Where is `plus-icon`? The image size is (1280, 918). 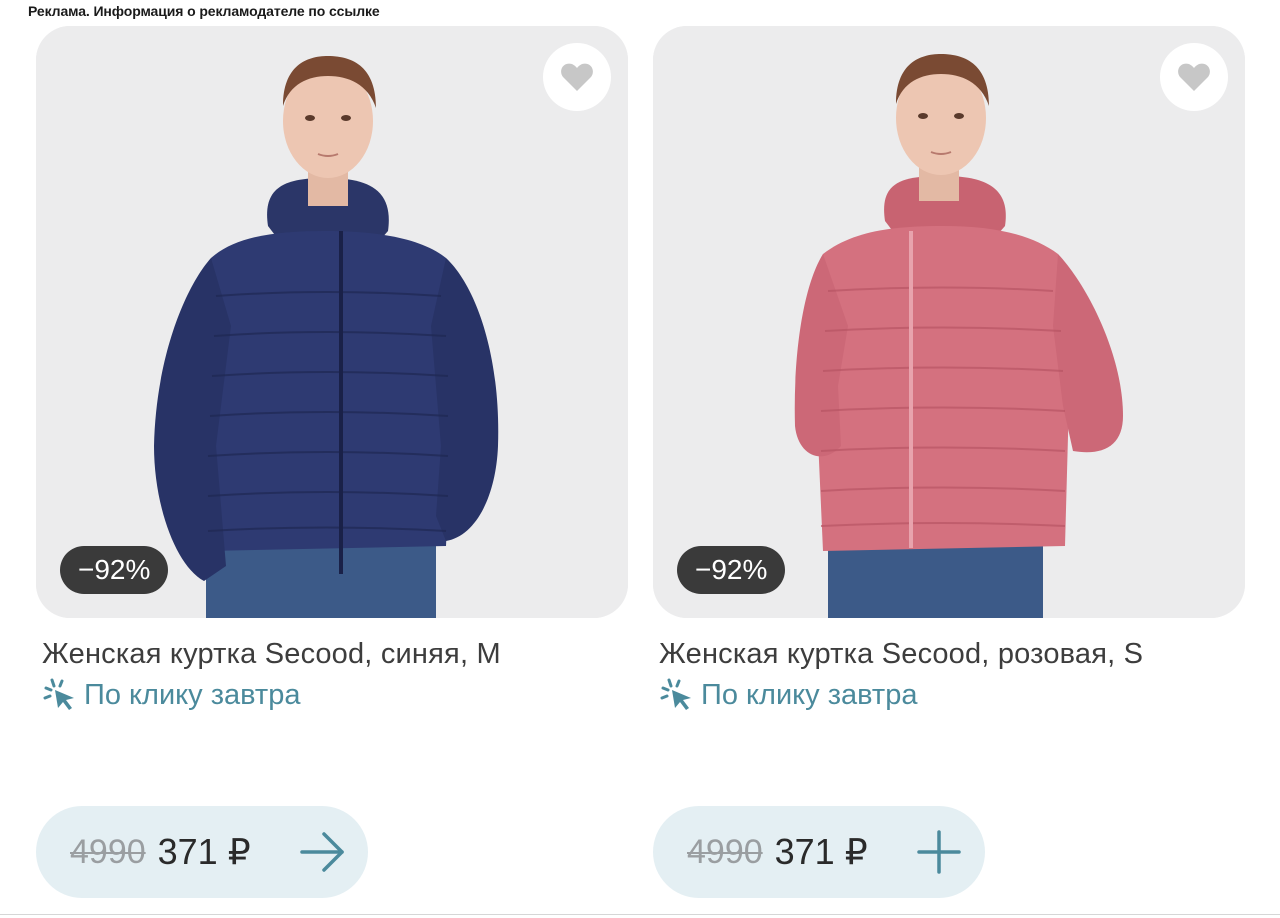
plus-icon is located at coordinates (939, 852).